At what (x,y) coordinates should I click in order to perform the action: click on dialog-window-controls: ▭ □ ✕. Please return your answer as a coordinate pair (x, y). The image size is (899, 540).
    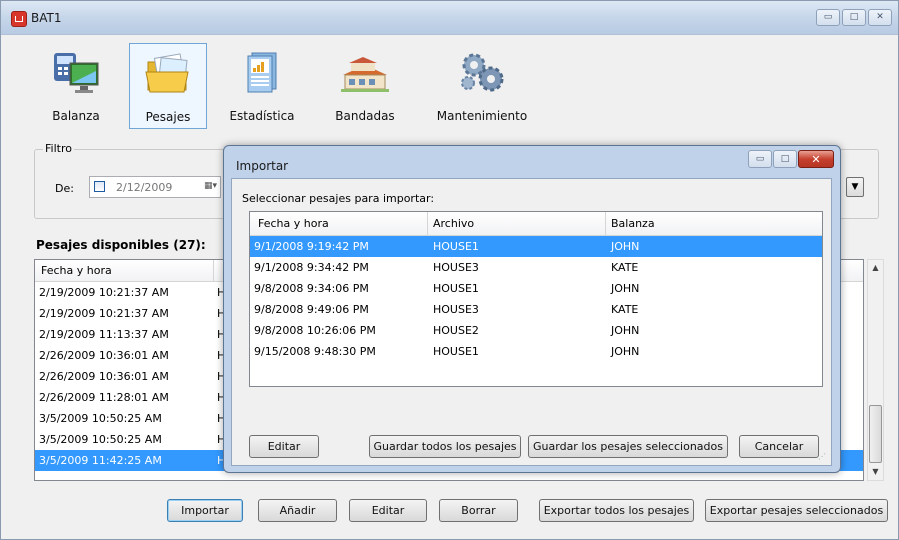
    Looking at the image, I should click on (791, 159).